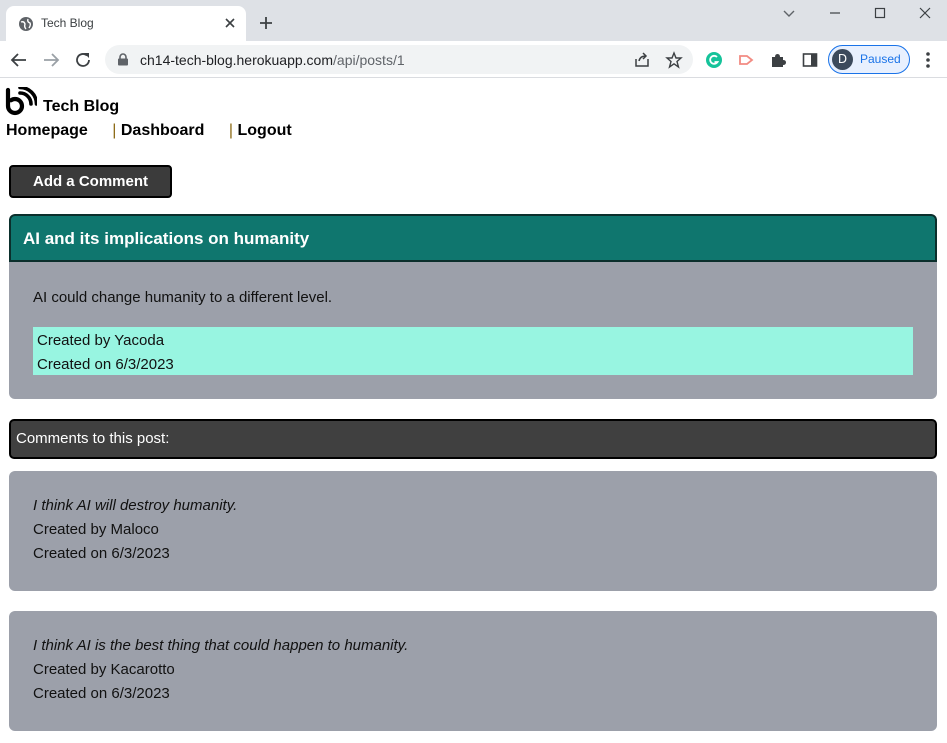  I want to click on window-close-icon, so click(925, 13).